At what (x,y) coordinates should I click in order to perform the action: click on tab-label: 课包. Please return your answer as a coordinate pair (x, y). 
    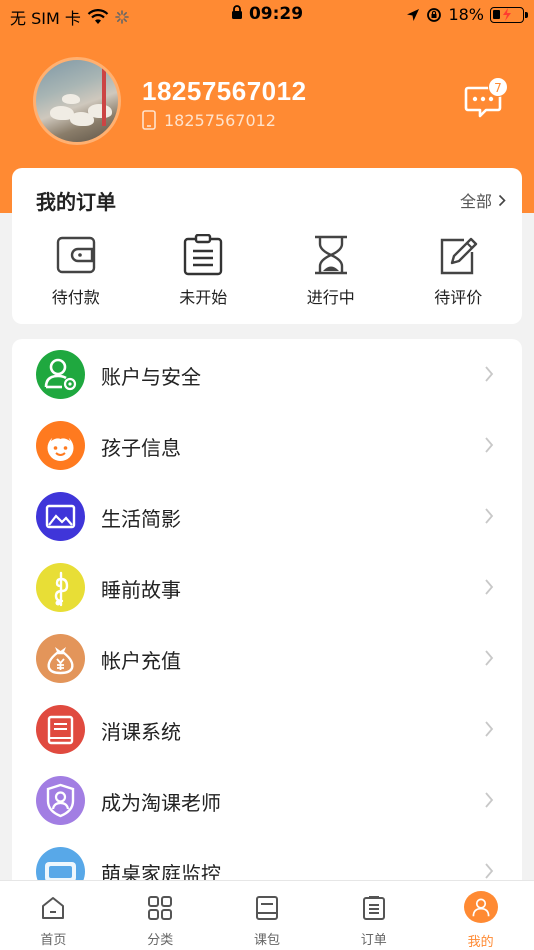
    Looking at the image, I should click on (266, 940).